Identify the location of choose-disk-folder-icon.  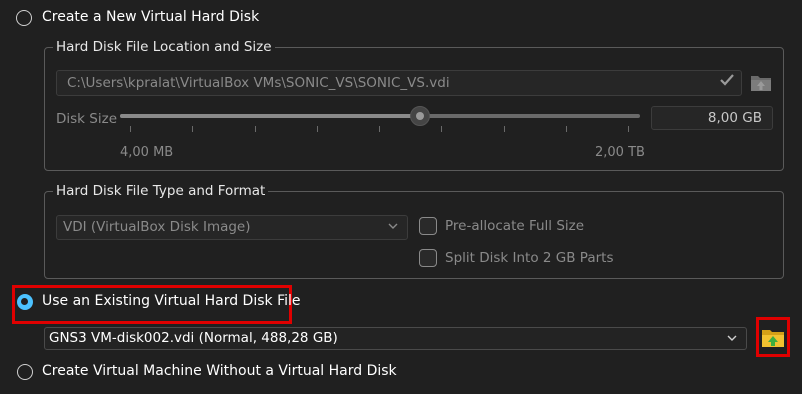
(773, 337).